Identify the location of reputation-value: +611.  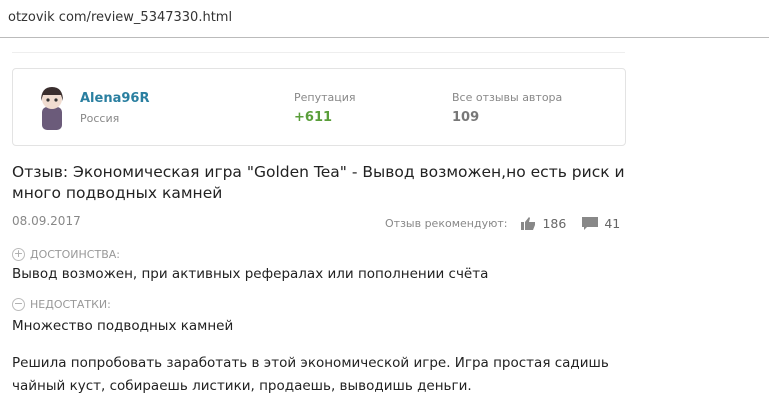
(313, 117).